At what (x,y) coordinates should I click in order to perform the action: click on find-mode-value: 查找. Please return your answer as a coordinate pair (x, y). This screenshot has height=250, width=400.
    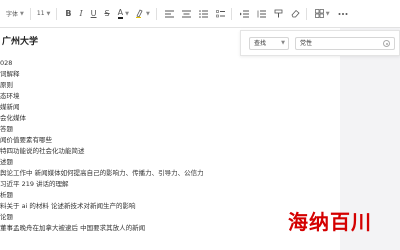
    Looking at the image, I should click on (260, 43).